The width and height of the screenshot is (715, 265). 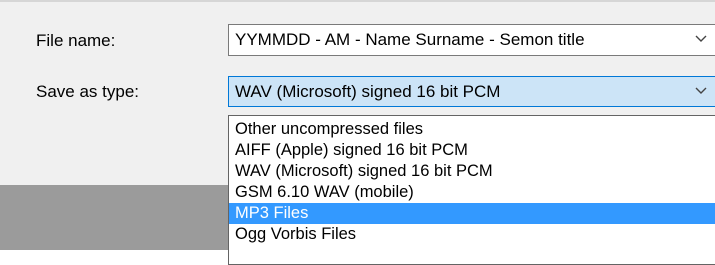 I want to click on file-name-label: File name:, so click(x=76, y=40).